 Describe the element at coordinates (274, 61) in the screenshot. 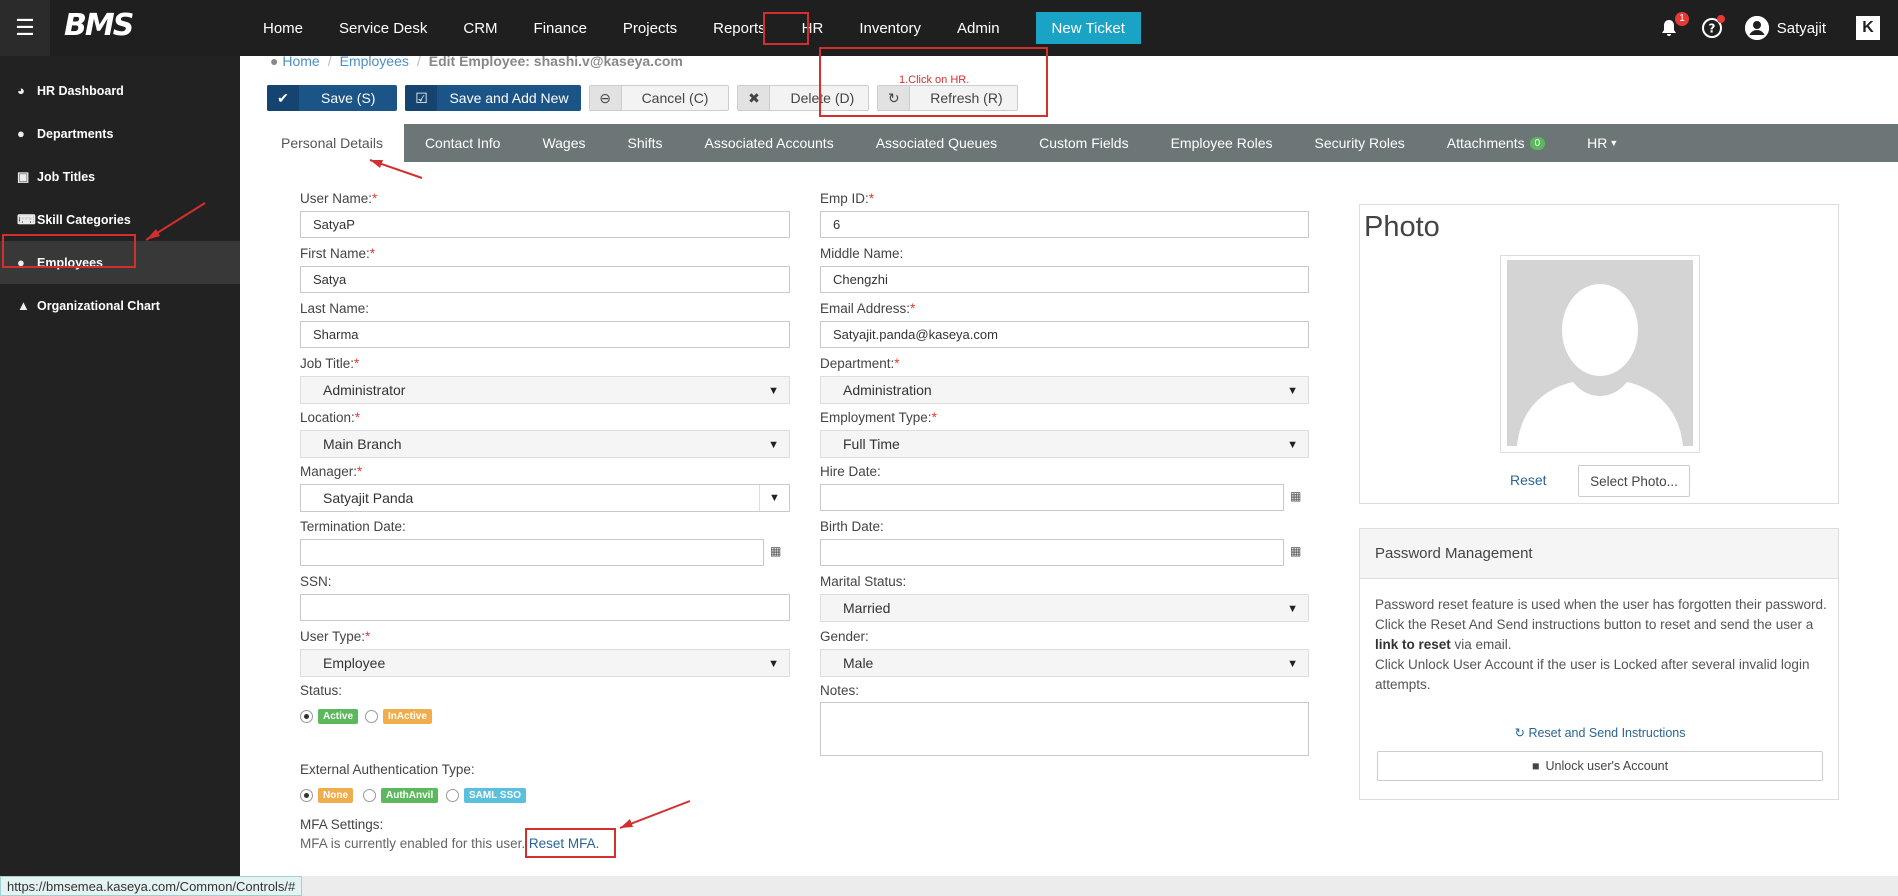

I see `home-crumb-icon: ●` at that location.